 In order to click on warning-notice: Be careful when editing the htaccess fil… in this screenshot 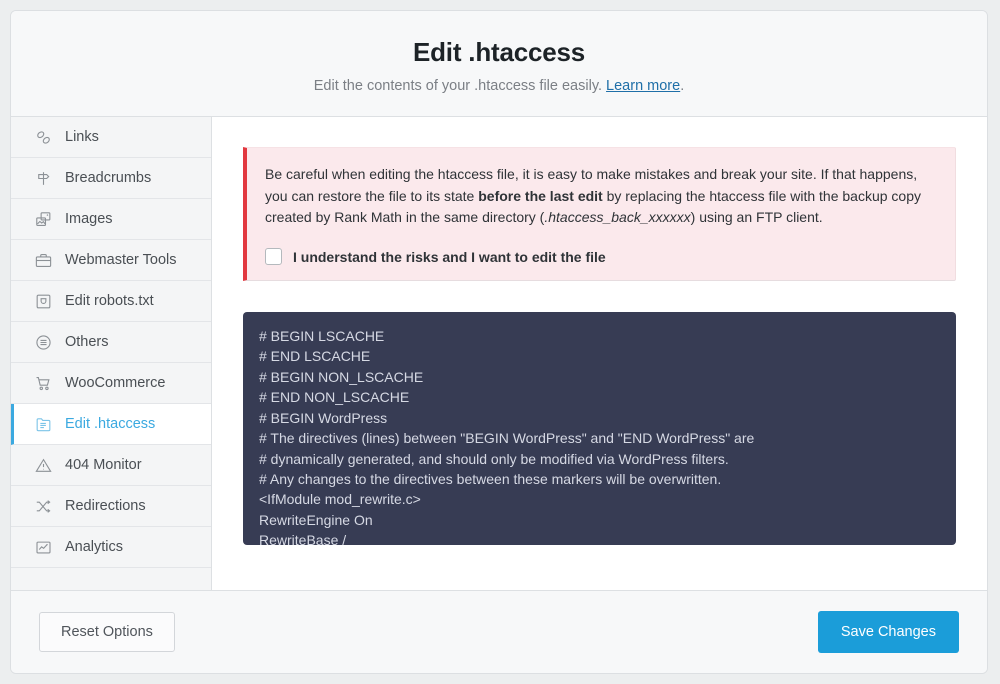, I will do `click(599, 214)`.